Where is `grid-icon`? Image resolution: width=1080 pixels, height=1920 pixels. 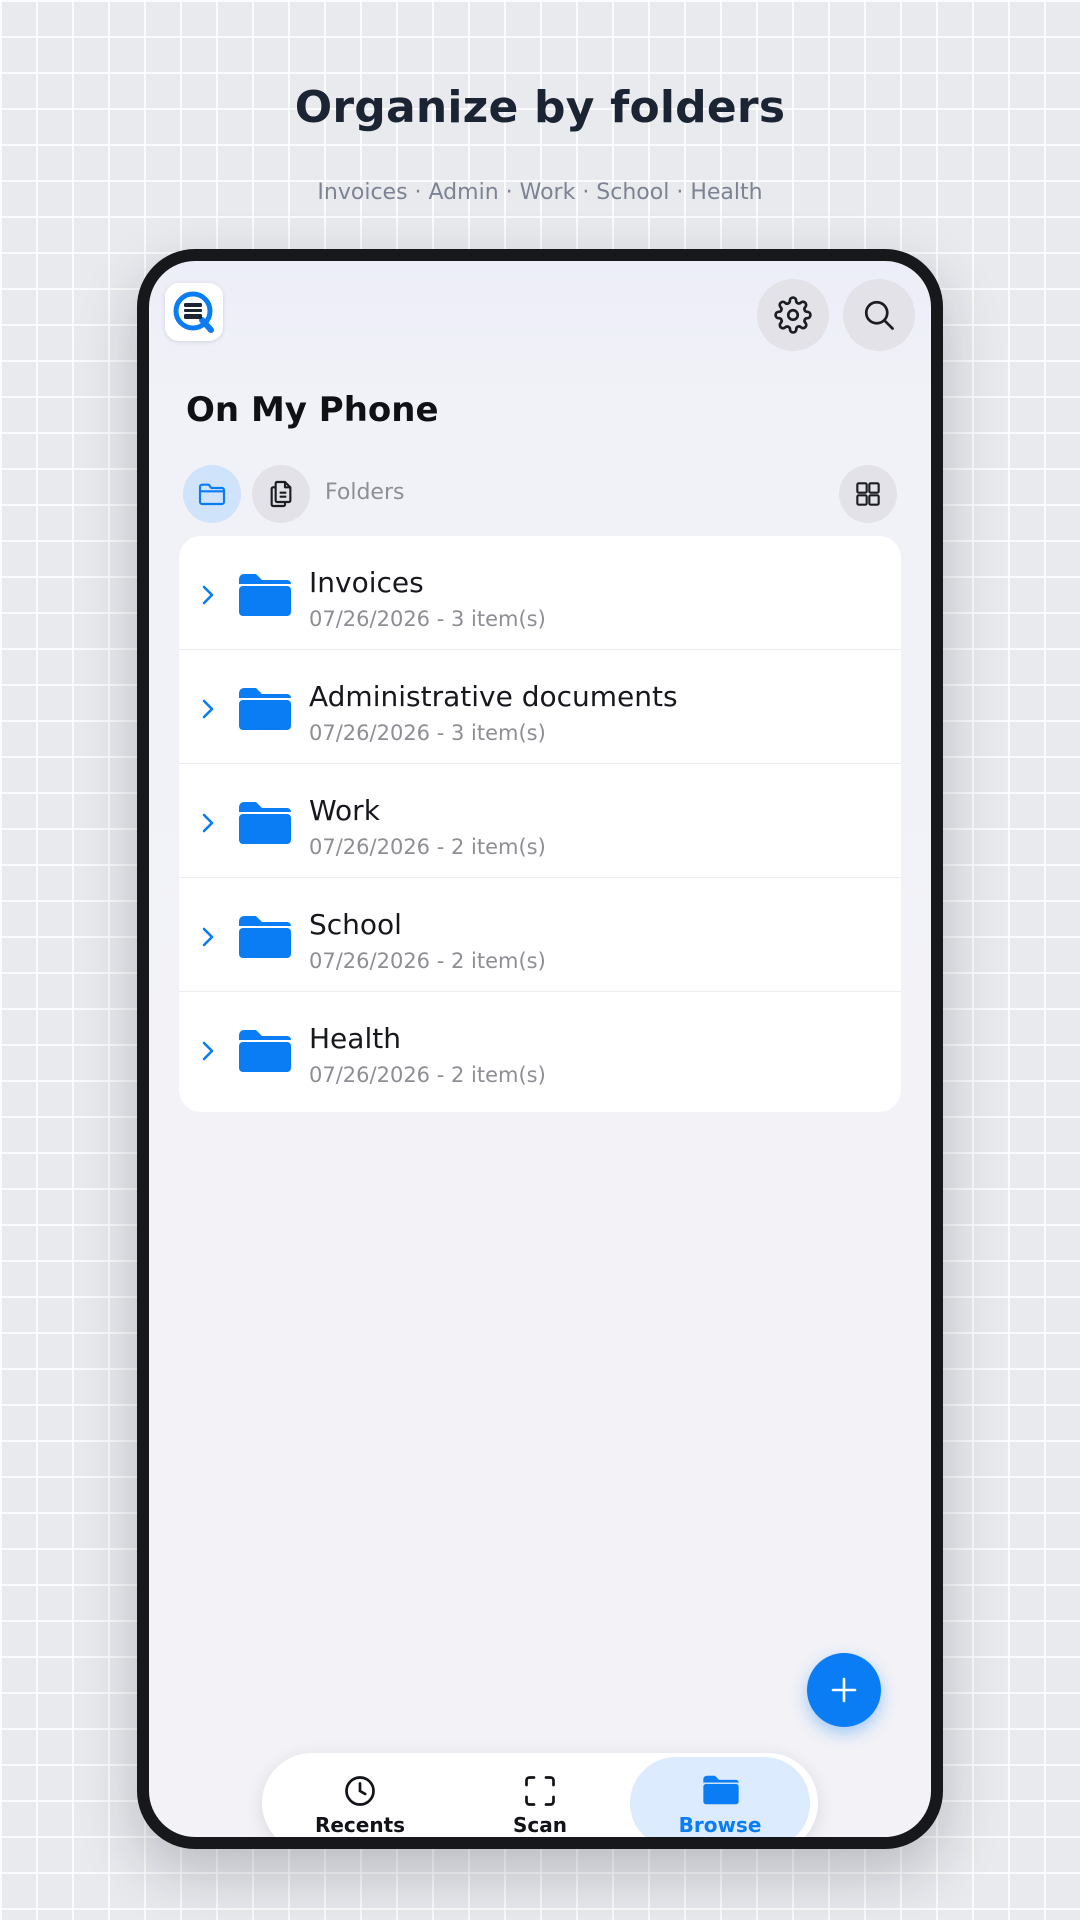 grid-icon is located at coordinates (868, 494).